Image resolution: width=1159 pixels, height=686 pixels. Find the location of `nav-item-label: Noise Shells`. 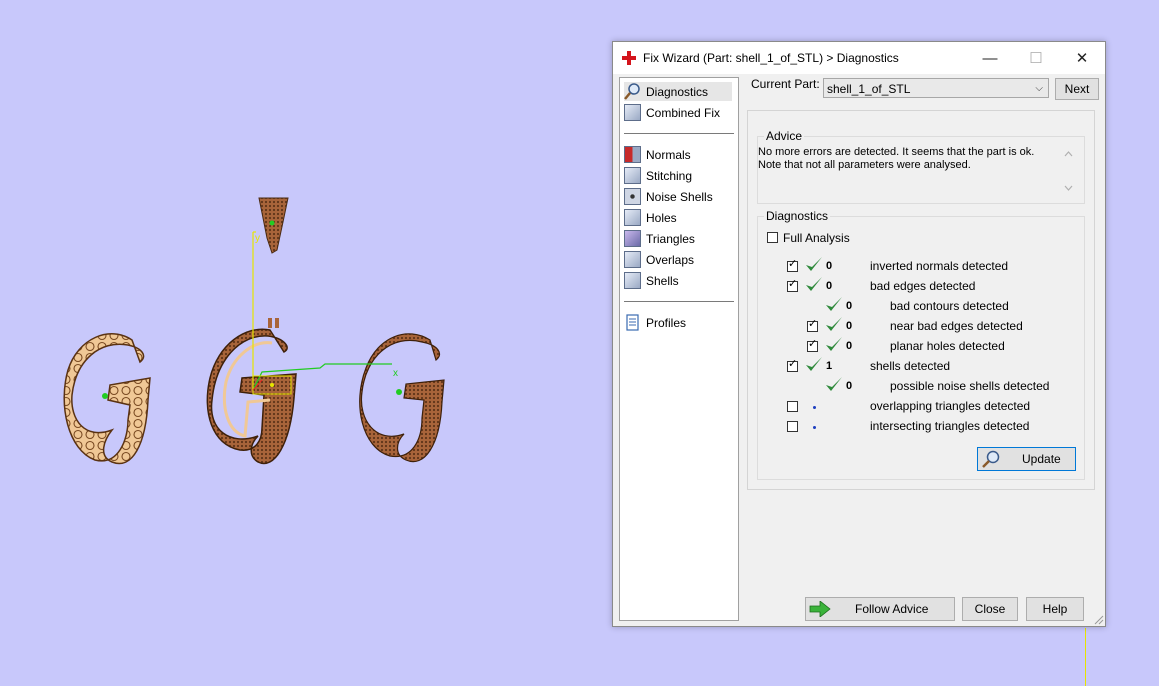

nav-item-label: Noise Shells is located at coordinates (679, 196).